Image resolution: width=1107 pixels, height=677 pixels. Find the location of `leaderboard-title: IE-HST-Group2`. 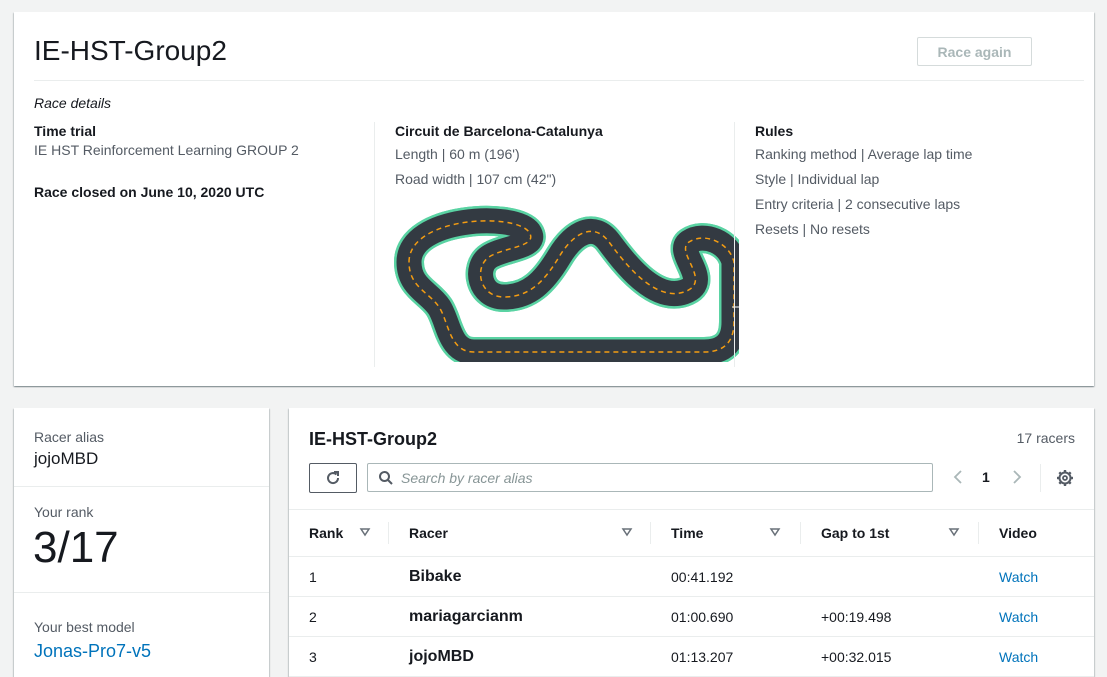

leaderboard-title: IE-HST-Group2 is located at coordinates (373, 439).